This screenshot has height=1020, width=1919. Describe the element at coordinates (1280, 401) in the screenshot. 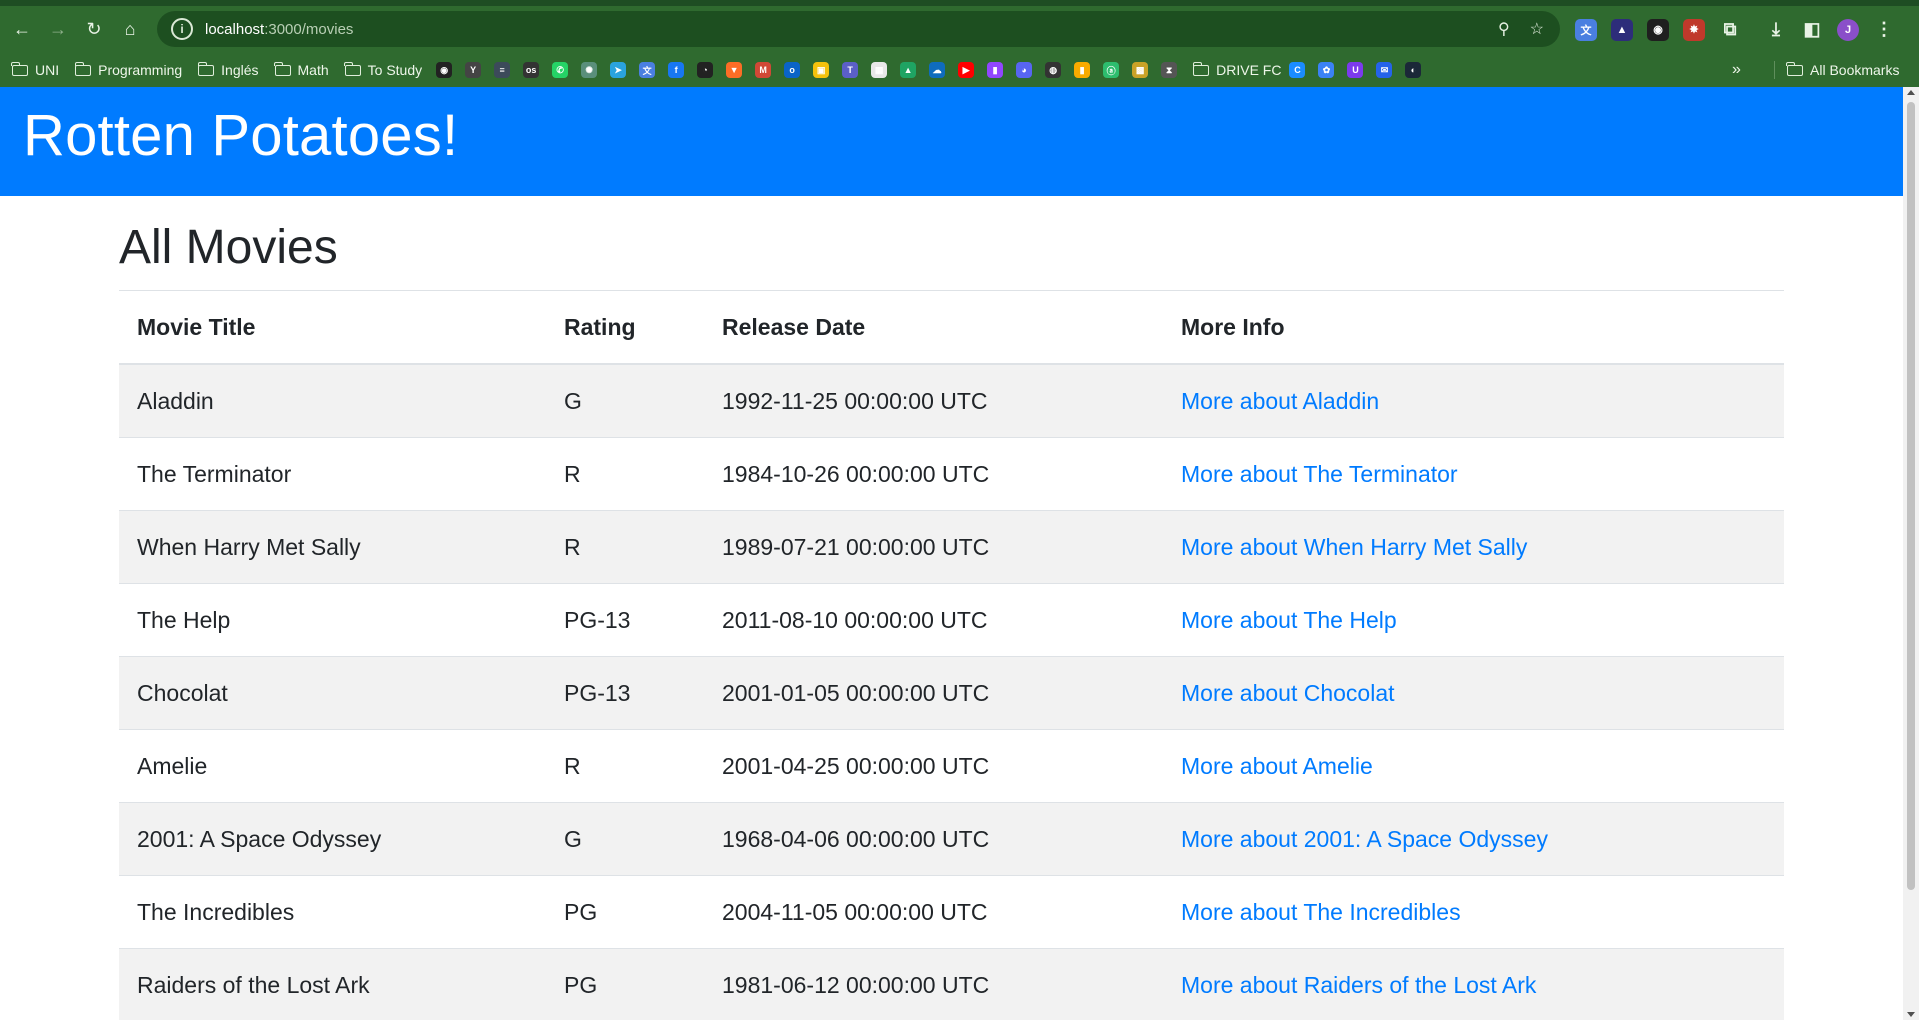

I see `more-info-link: More about Aladdin` at that location.